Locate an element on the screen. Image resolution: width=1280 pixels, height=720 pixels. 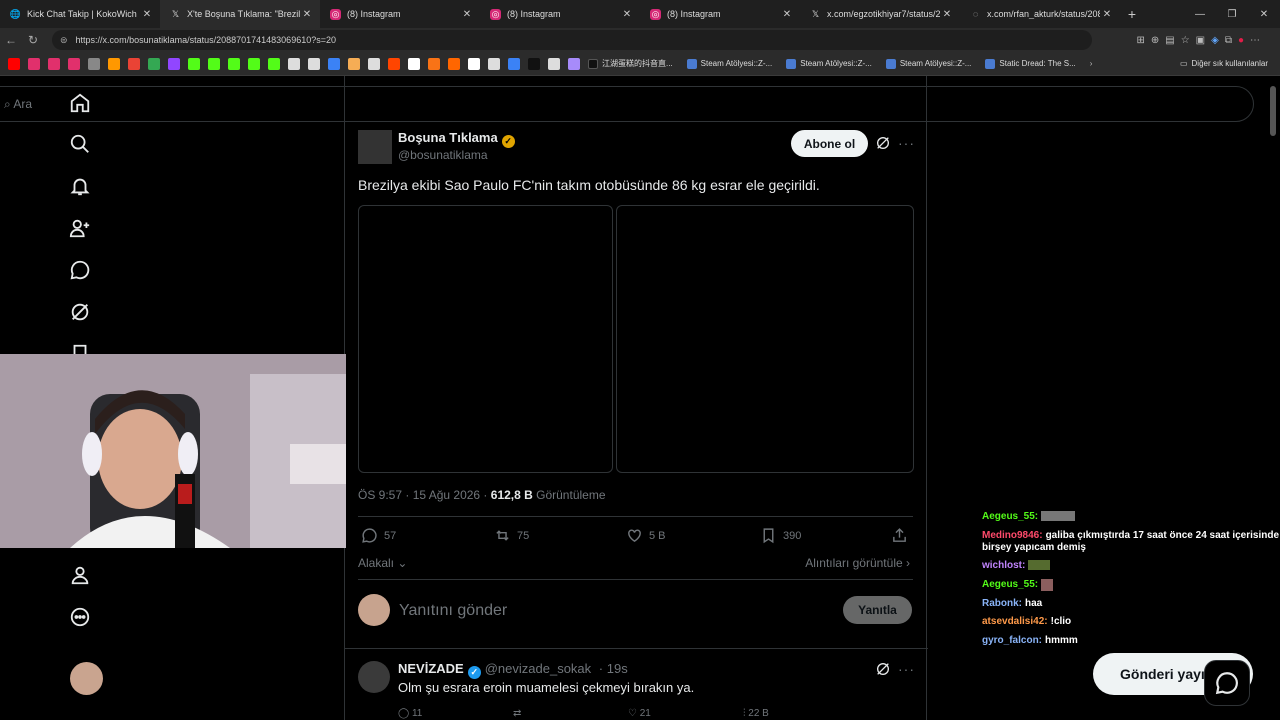
zoom-icon: ⊕ is located at coordinates (1155, 40).